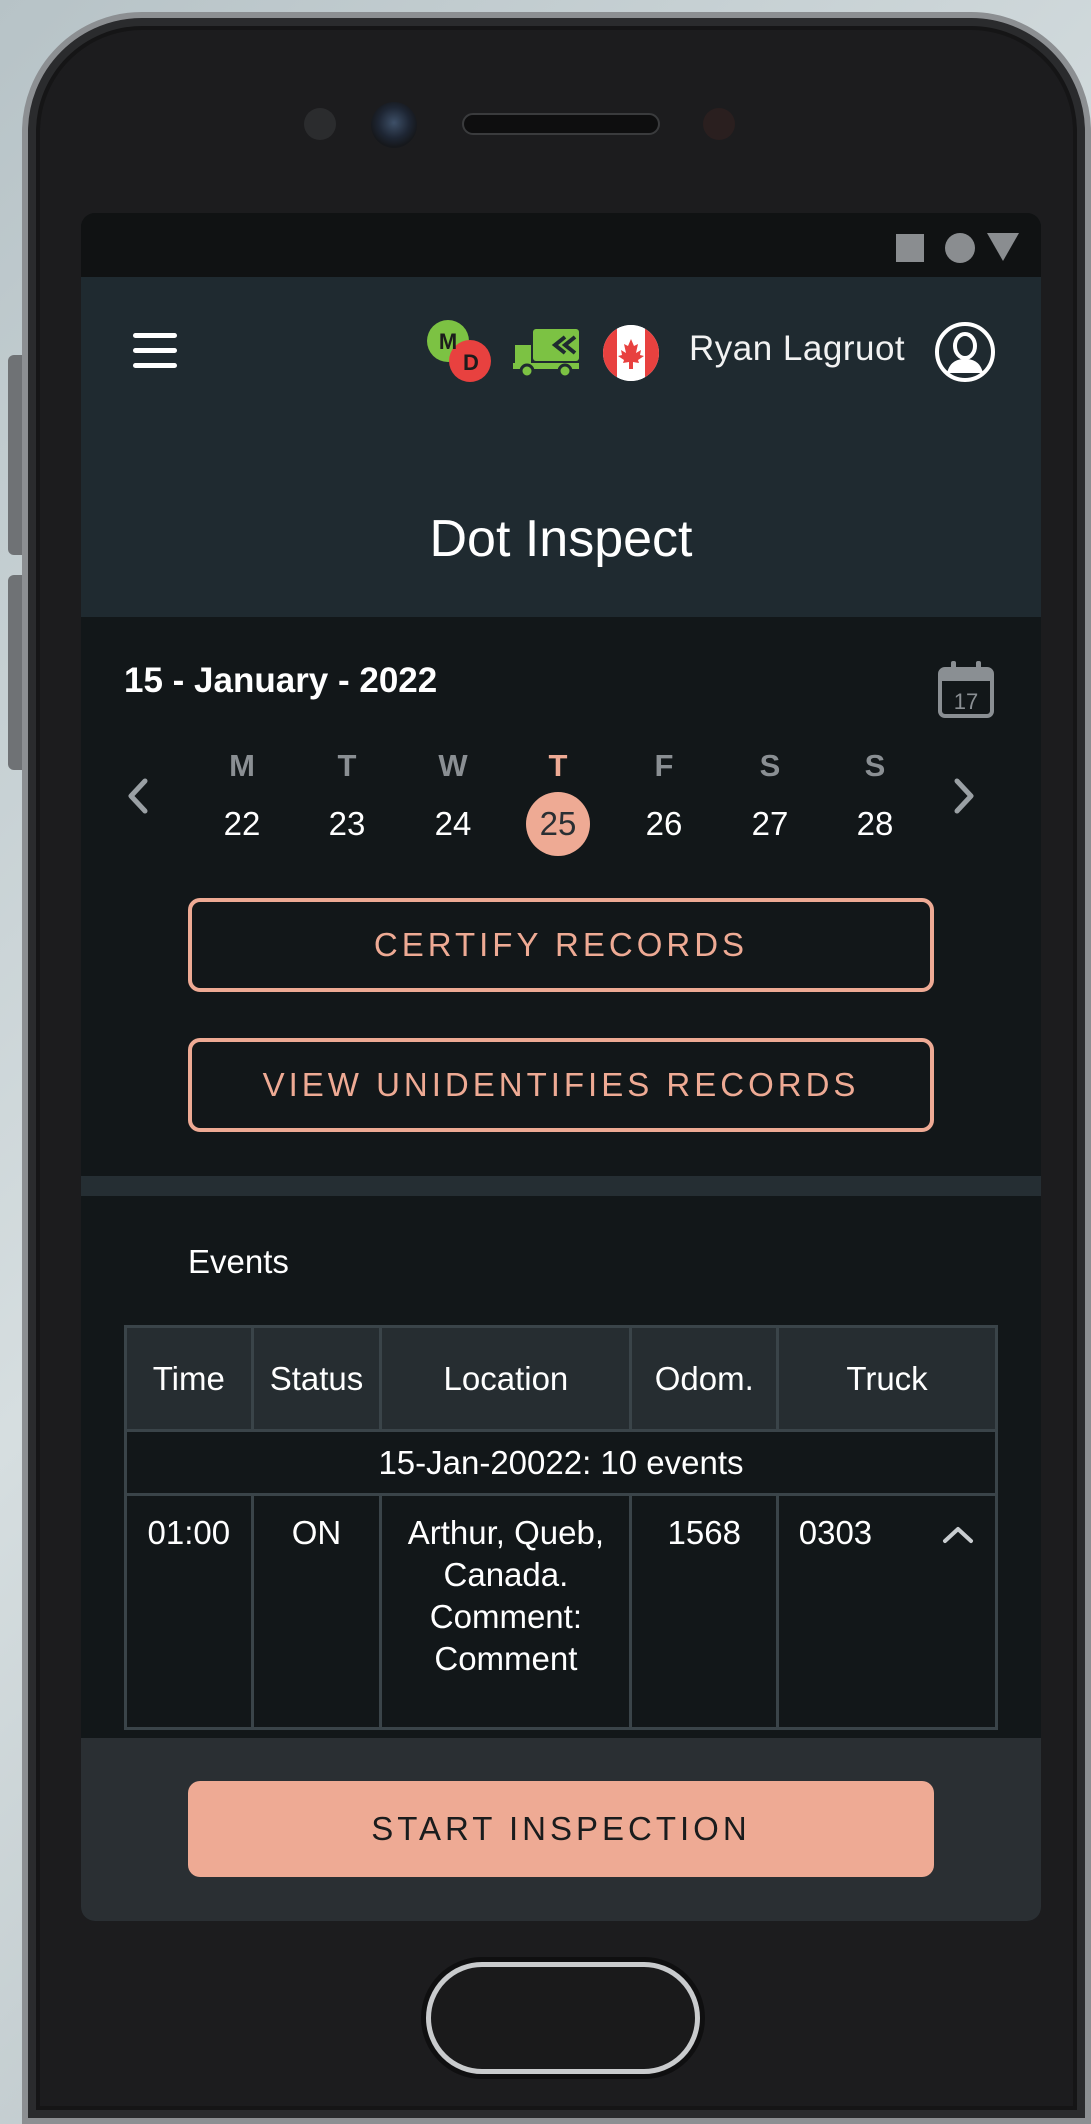 This screenshot has height=2124, width=1091. Describe the element at coordinates (770, 823) in the screenshot. I see `day-number: 27` at that location.